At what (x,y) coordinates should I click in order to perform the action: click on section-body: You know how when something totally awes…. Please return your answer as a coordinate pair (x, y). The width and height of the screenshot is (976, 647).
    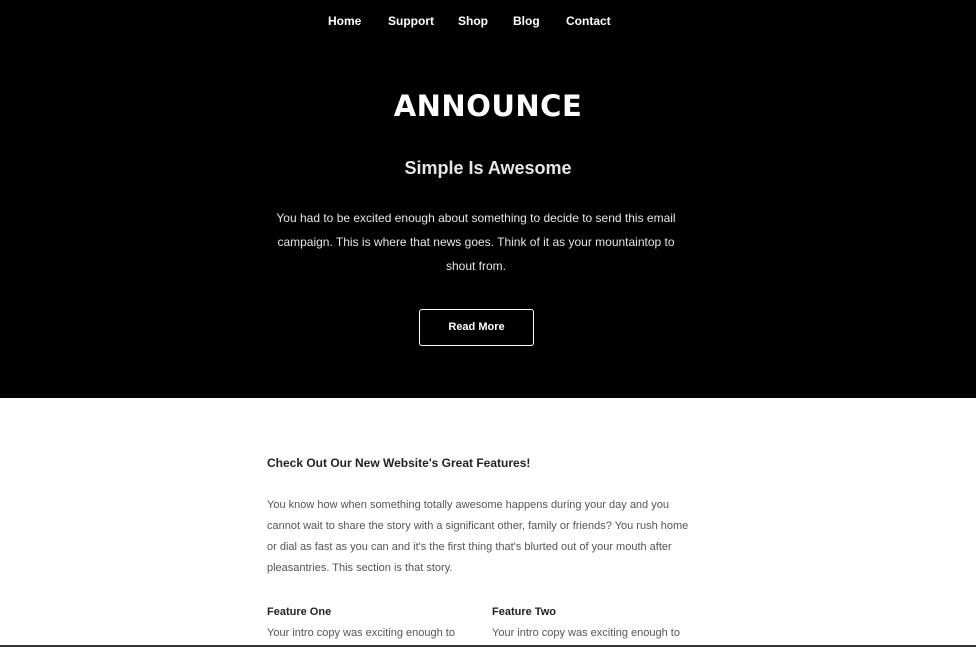
    Looking at the image, I should click on (478, 536).